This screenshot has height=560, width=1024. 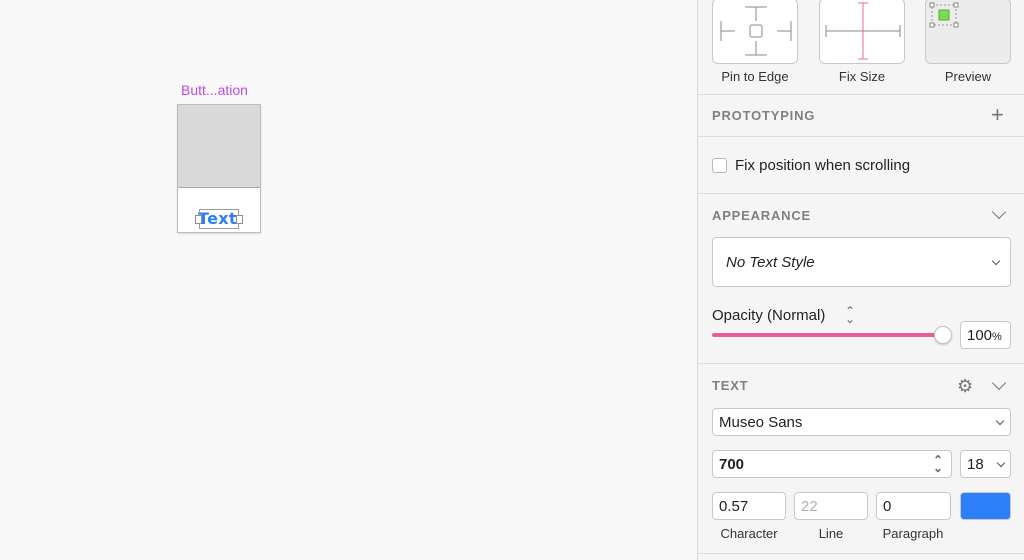 What do you see at coordinates (769, 315) in the screenshot?
I see `opacity-label: Opacity (Normal)` at bounding box center [769, 315].